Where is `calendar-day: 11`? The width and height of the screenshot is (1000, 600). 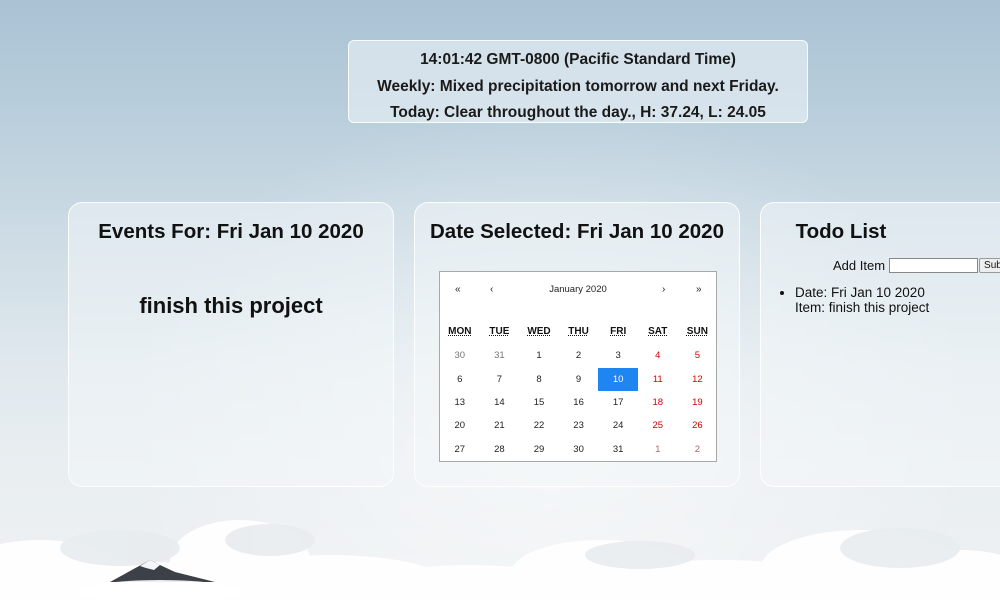 calendar-day: 11 is located at coordinates (658, 379).